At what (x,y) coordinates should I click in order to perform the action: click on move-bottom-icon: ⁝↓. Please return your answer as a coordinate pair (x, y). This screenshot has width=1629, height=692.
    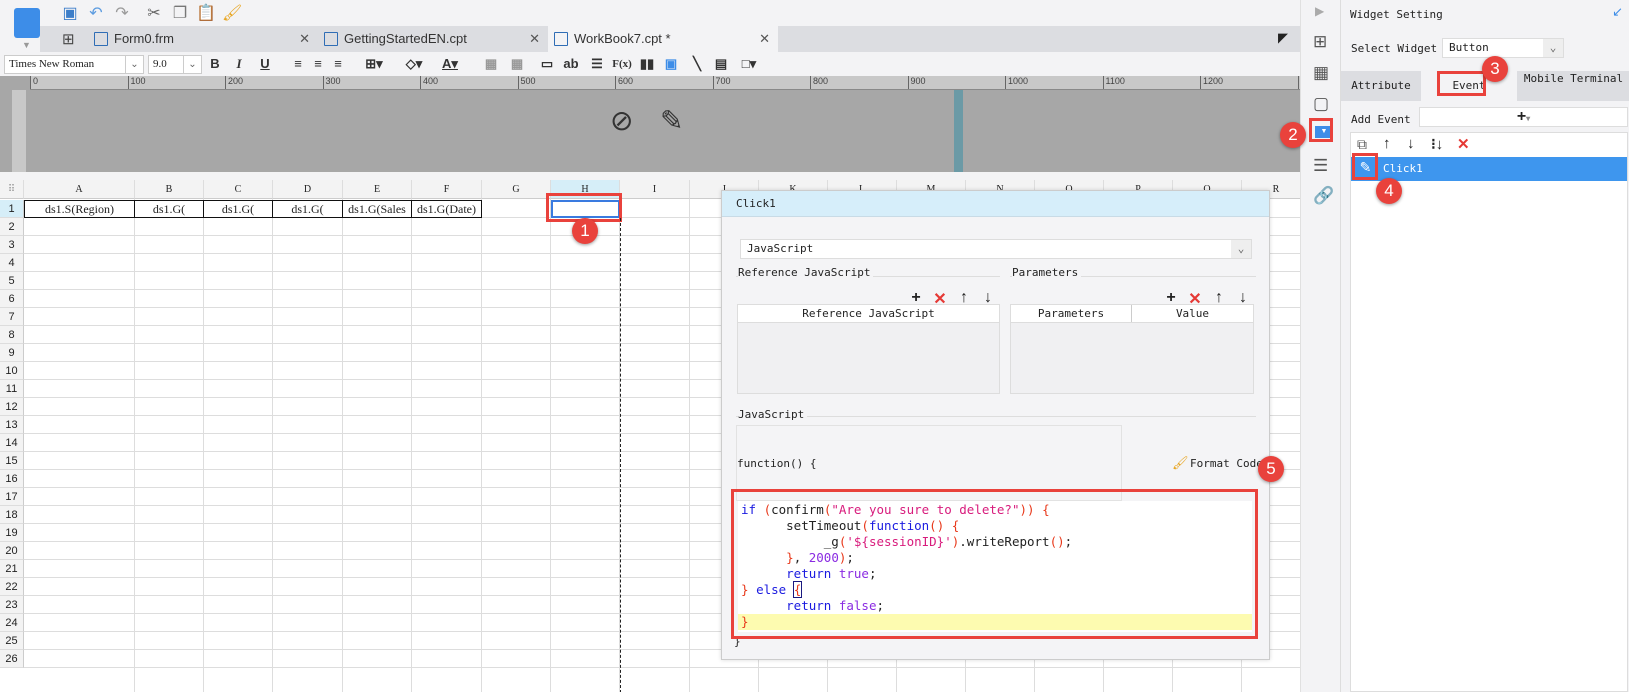
    Looking at the image, I should click on (1437, 144).